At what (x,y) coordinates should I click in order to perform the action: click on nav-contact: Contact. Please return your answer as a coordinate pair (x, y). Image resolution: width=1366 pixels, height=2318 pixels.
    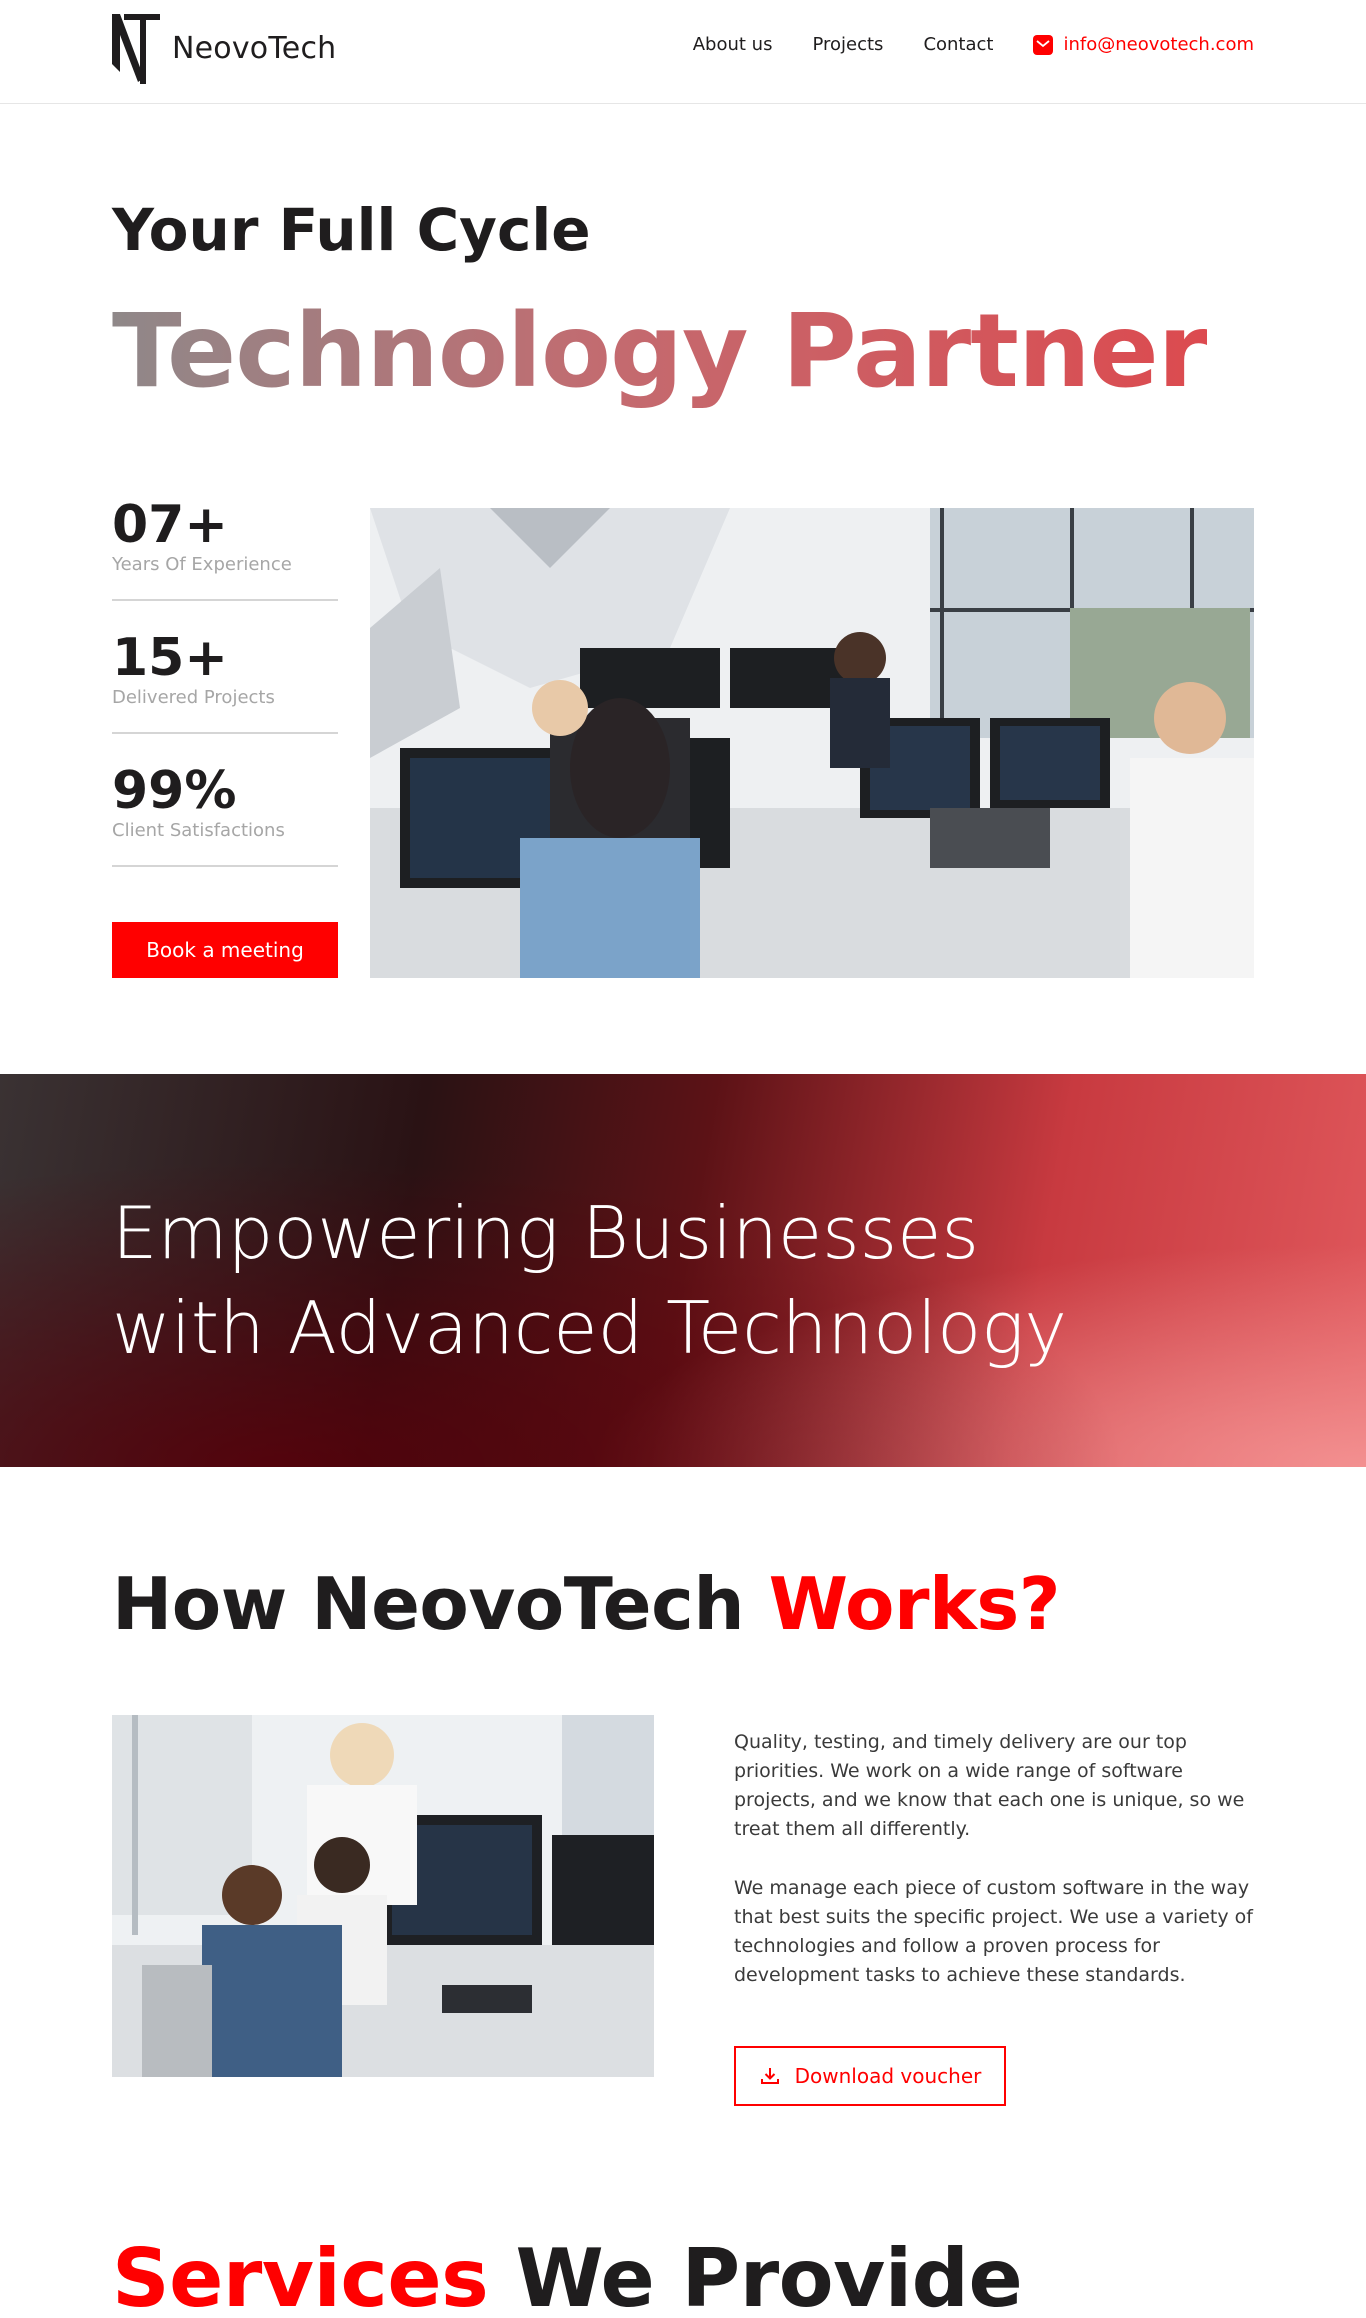
    Looking at the image, I should click on (958, 44).